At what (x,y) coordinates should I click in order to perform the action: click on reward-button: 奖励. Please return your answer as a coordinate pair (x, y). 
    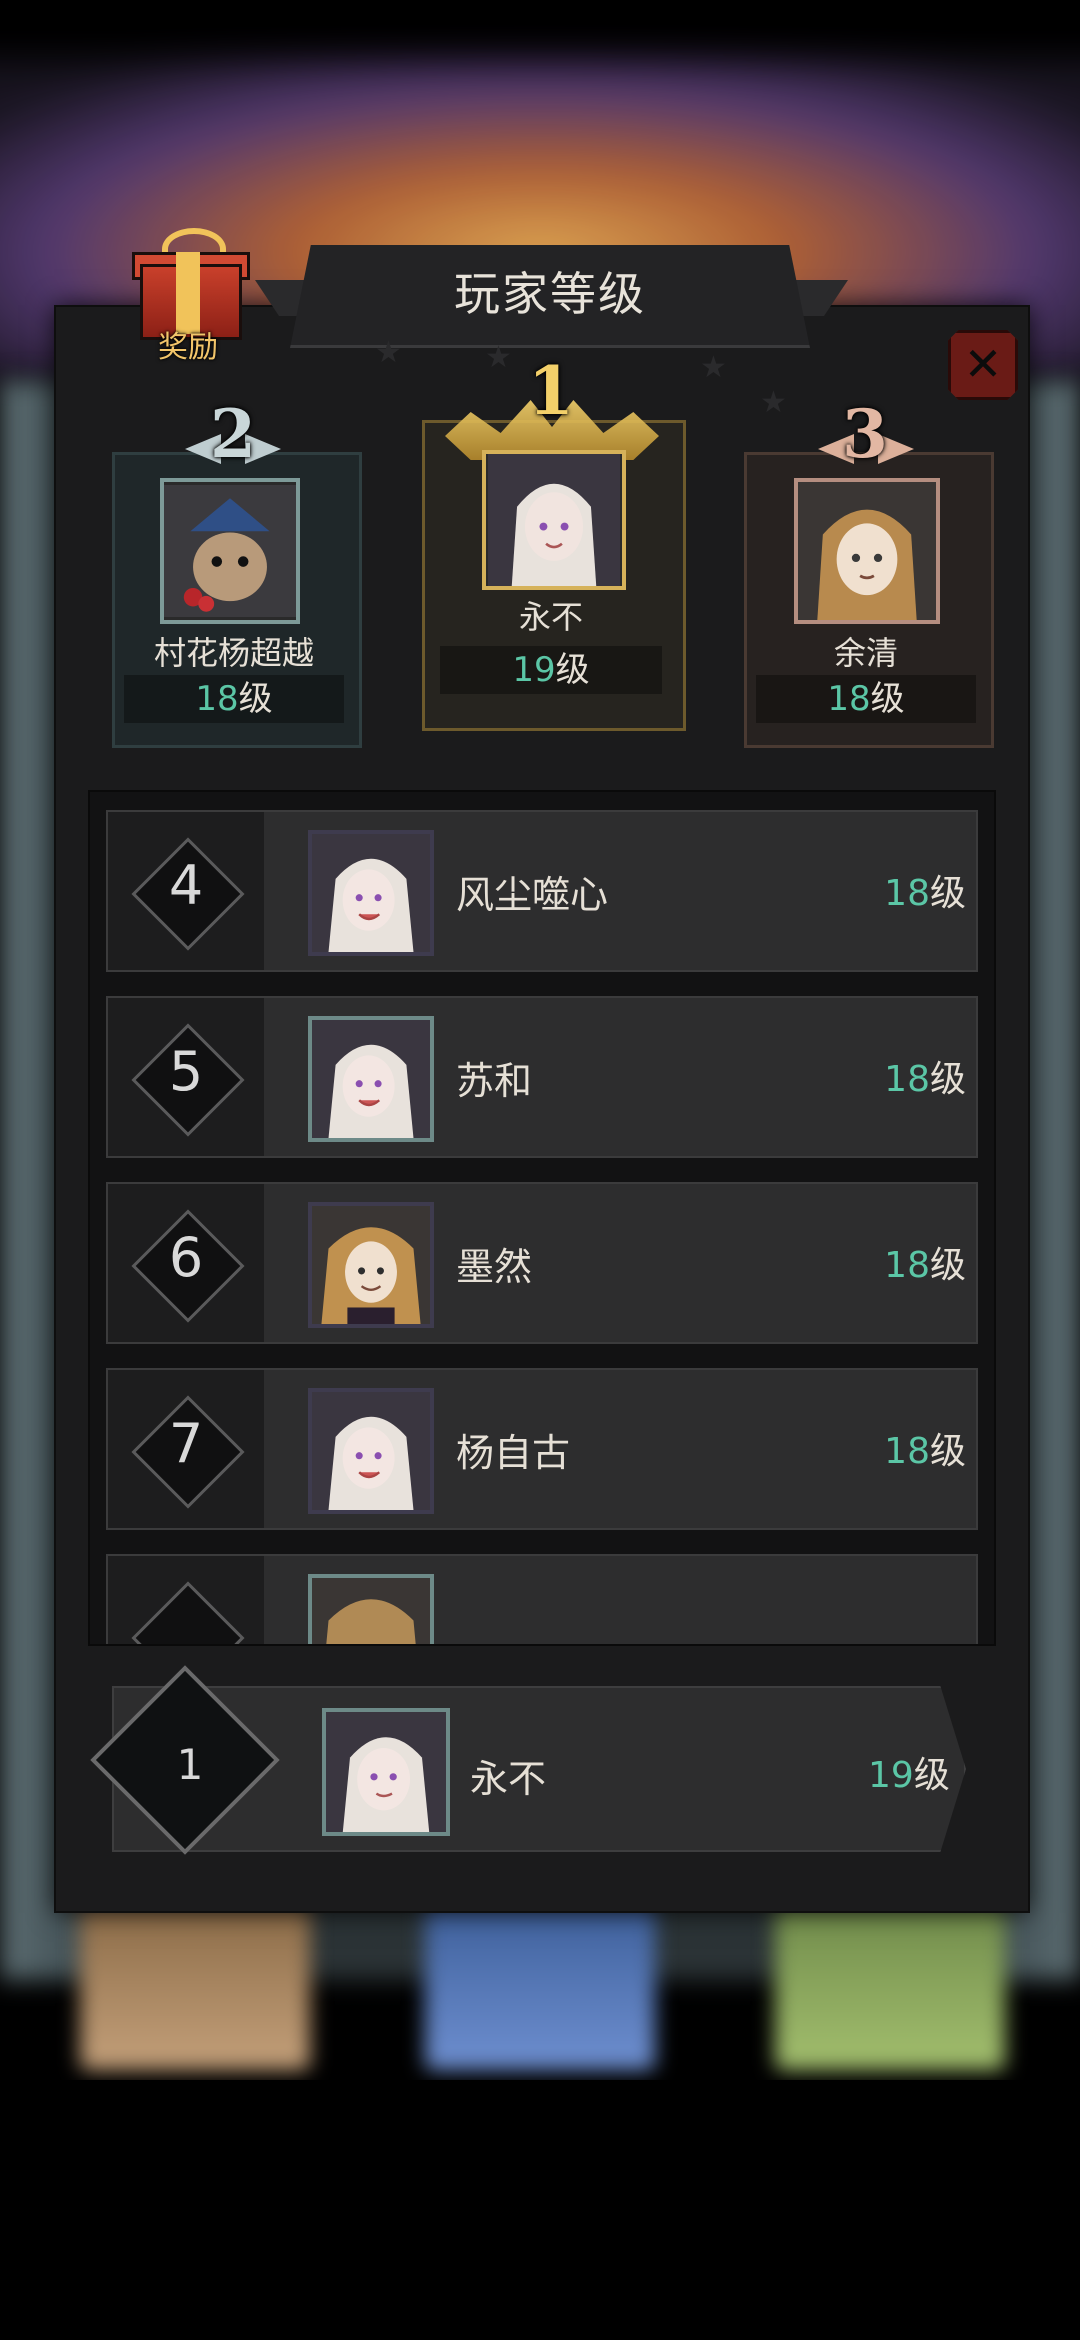
    Looking at the image, I should click on (188, 293).